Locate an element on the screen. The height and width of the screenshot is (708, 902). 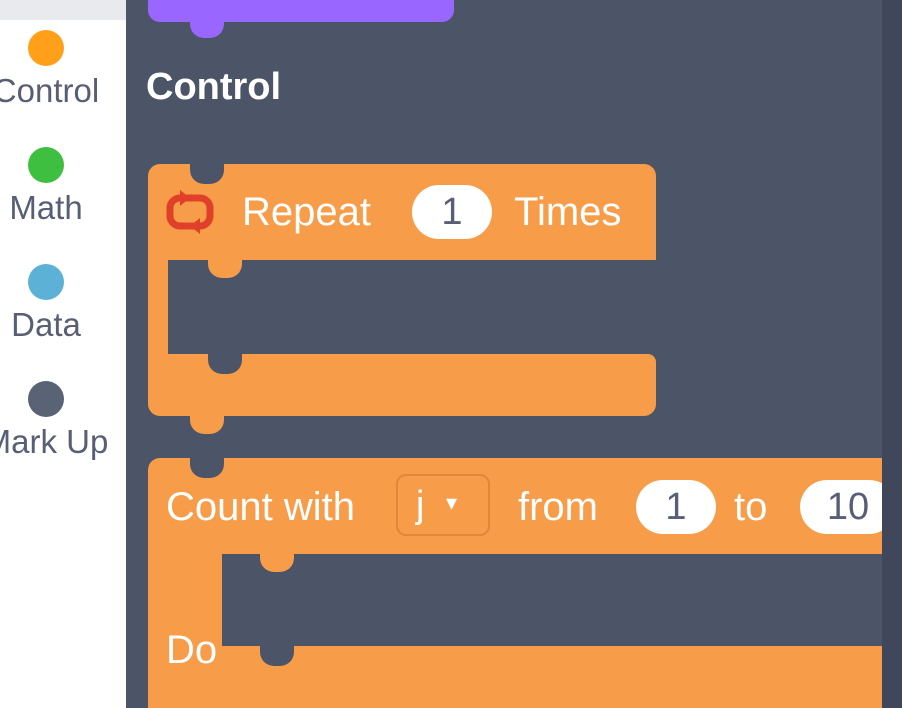
variable-dropdown: j ▾ is located at coordinates (443, 505).